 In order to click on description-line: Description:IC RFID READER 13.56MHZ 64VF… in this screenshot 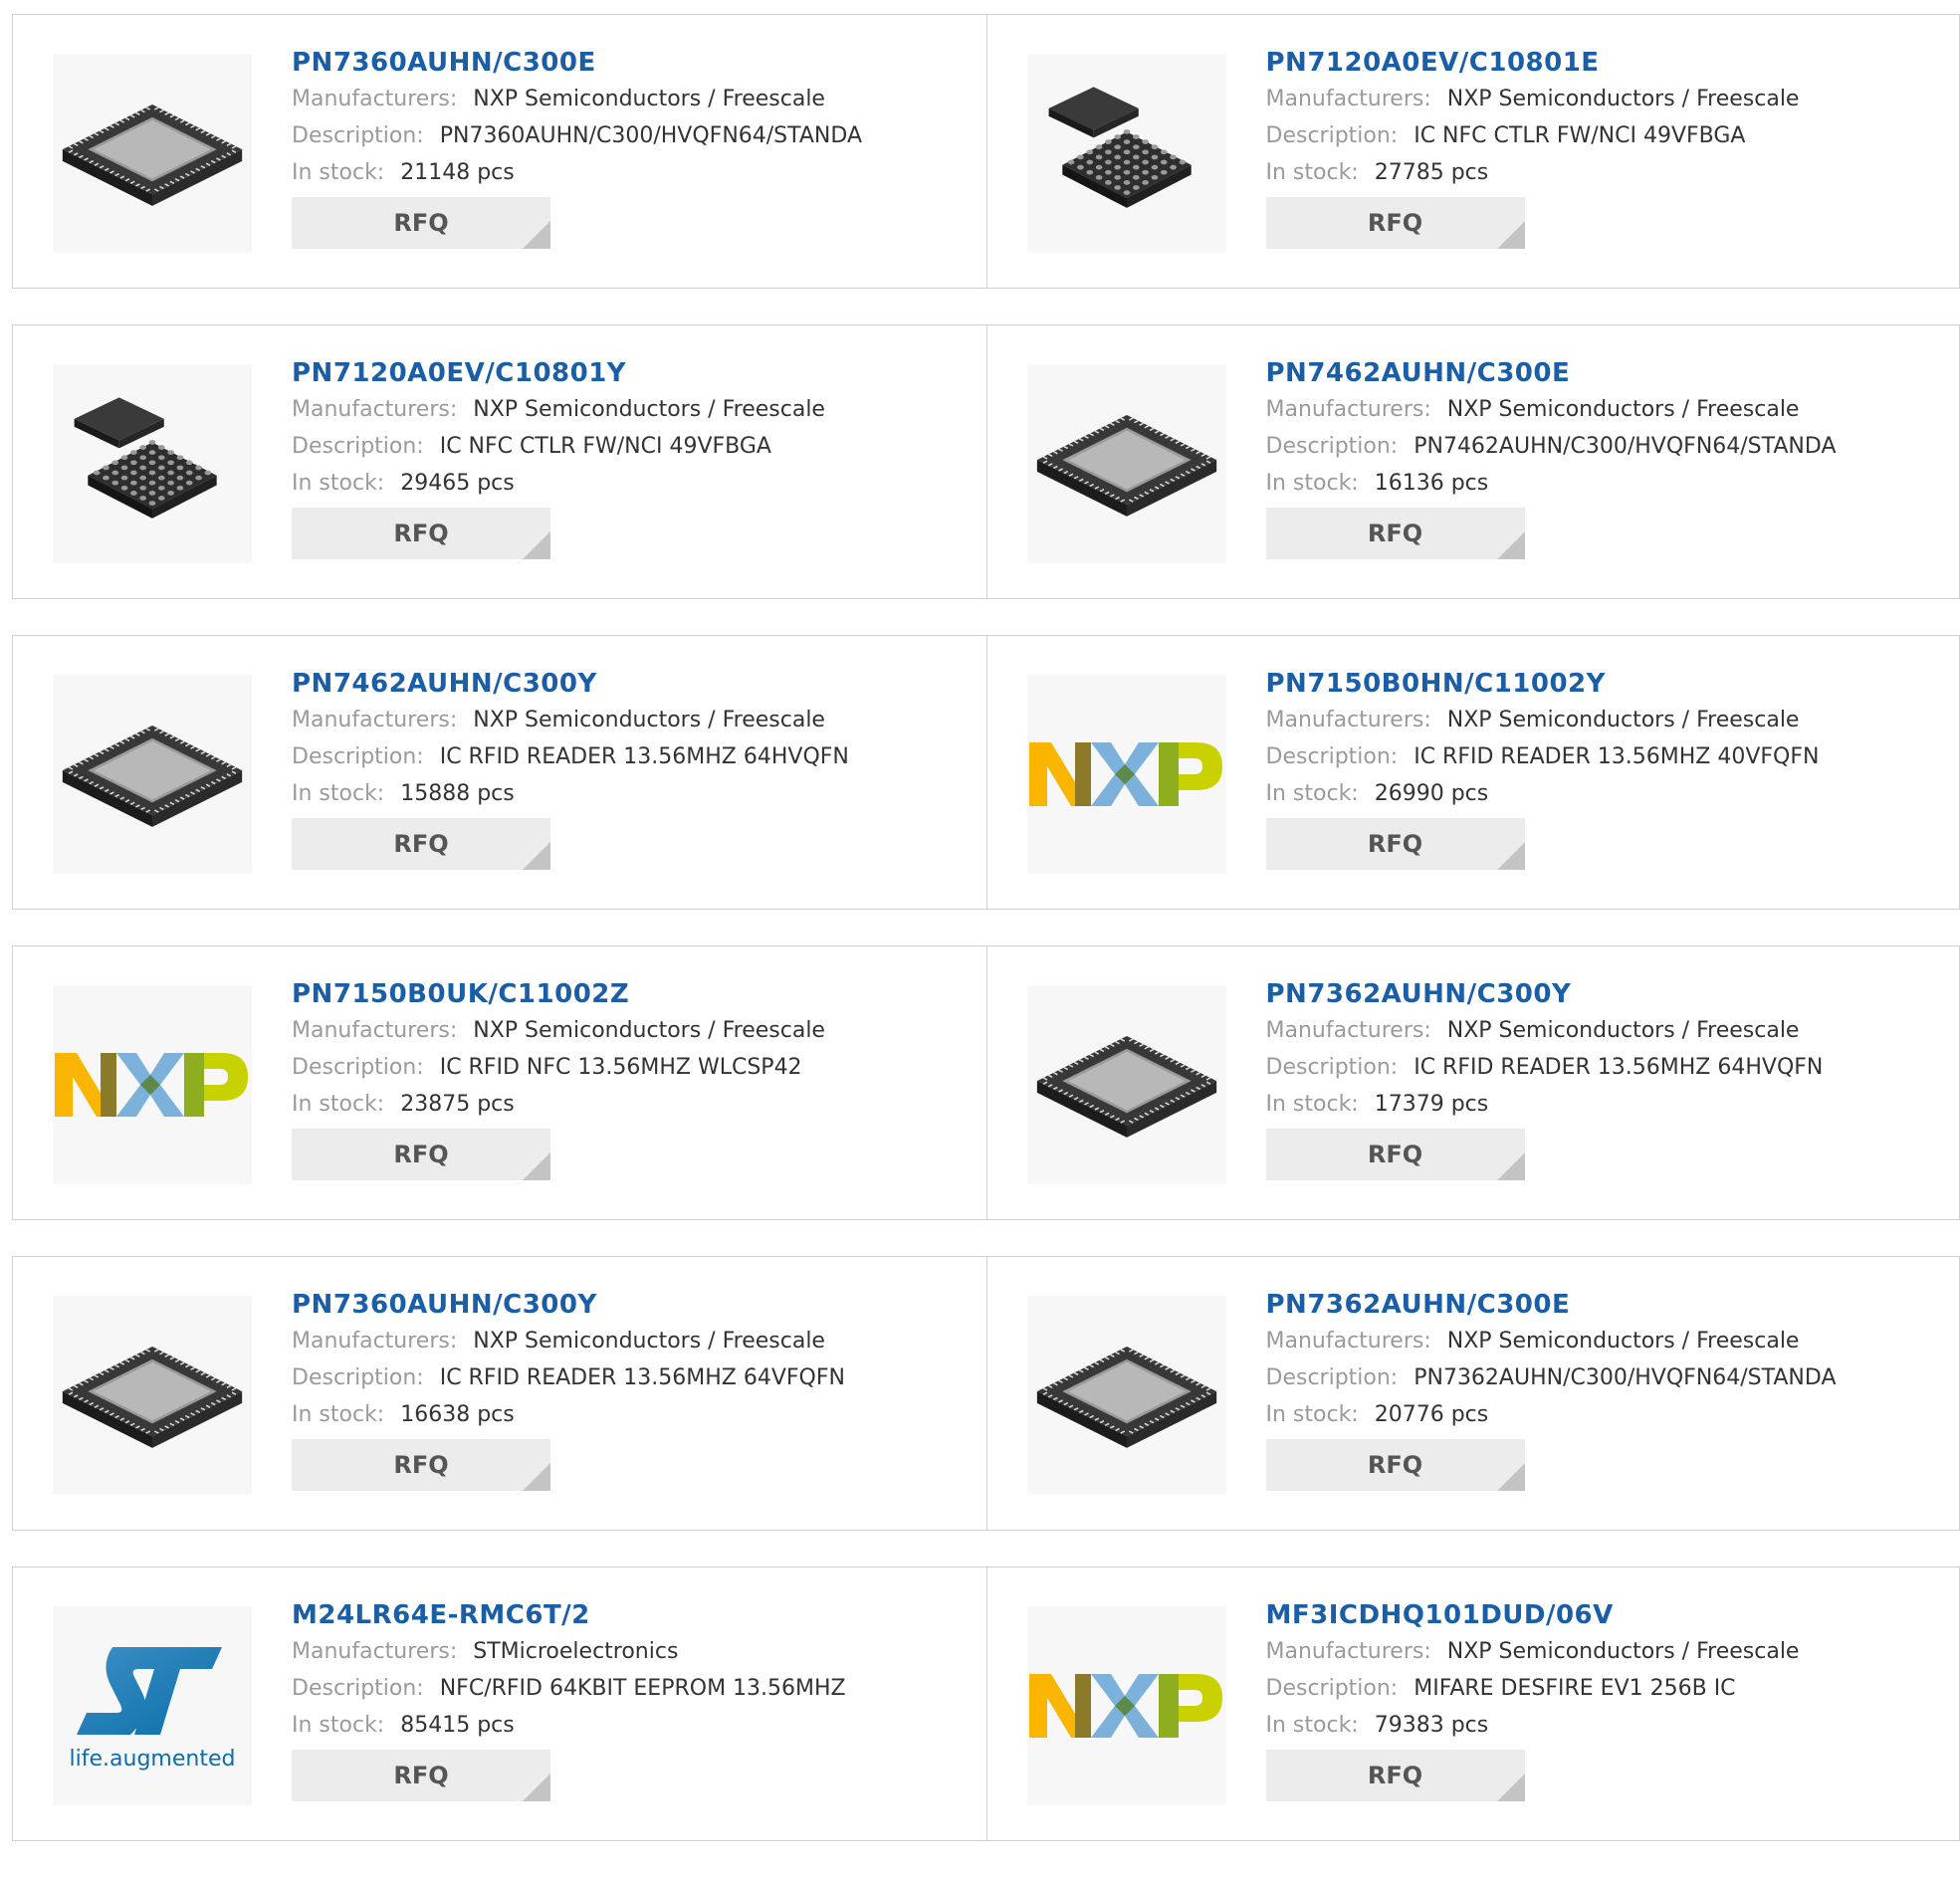, I will do `click(569, 1377)`.